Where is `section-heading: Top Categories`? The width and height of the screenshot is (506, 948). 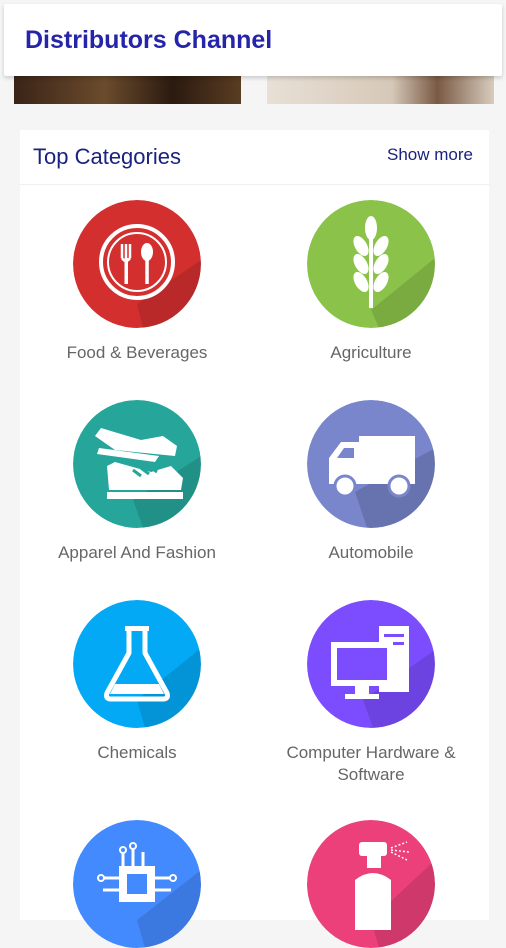 section-heading: Top Categories is located at coordinates (107, 156).